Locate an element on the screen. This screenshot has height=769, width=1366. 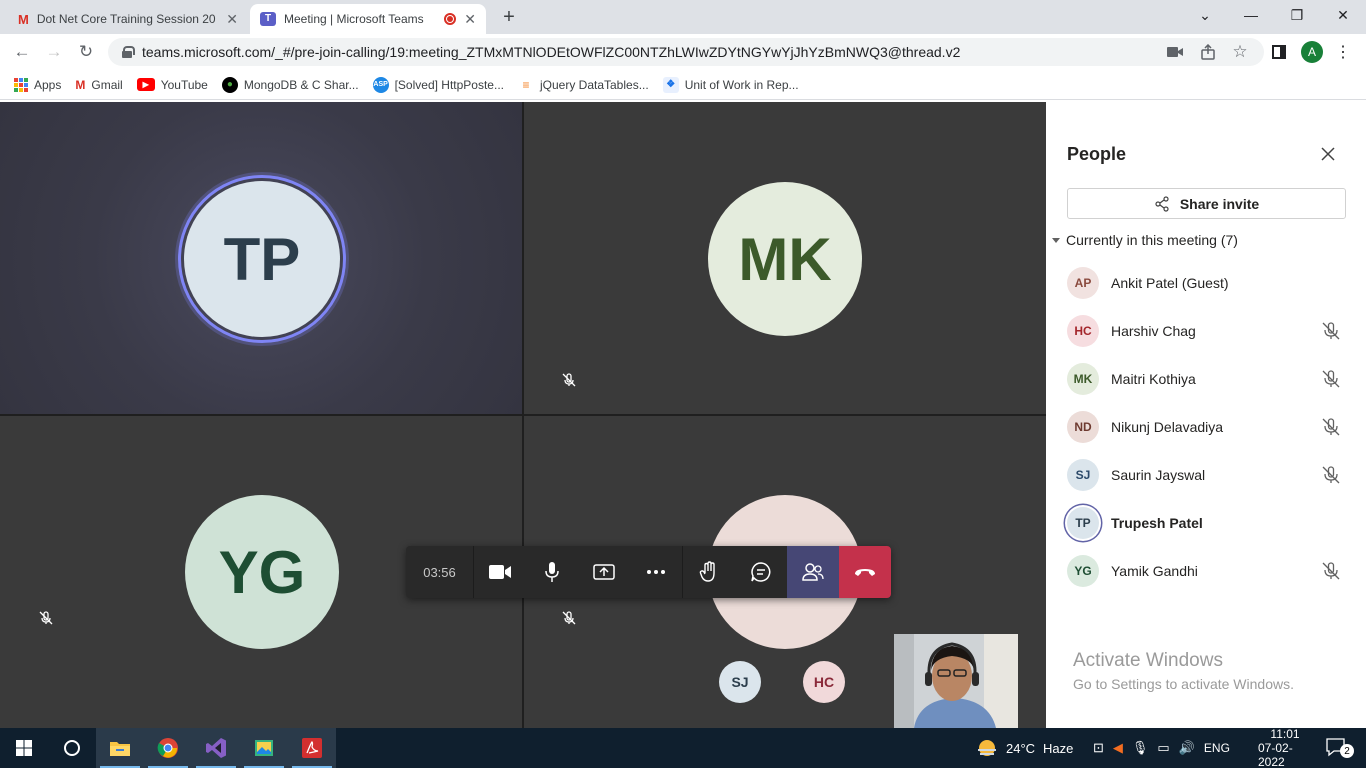
close-icon is located at coordinates (1328, 154).